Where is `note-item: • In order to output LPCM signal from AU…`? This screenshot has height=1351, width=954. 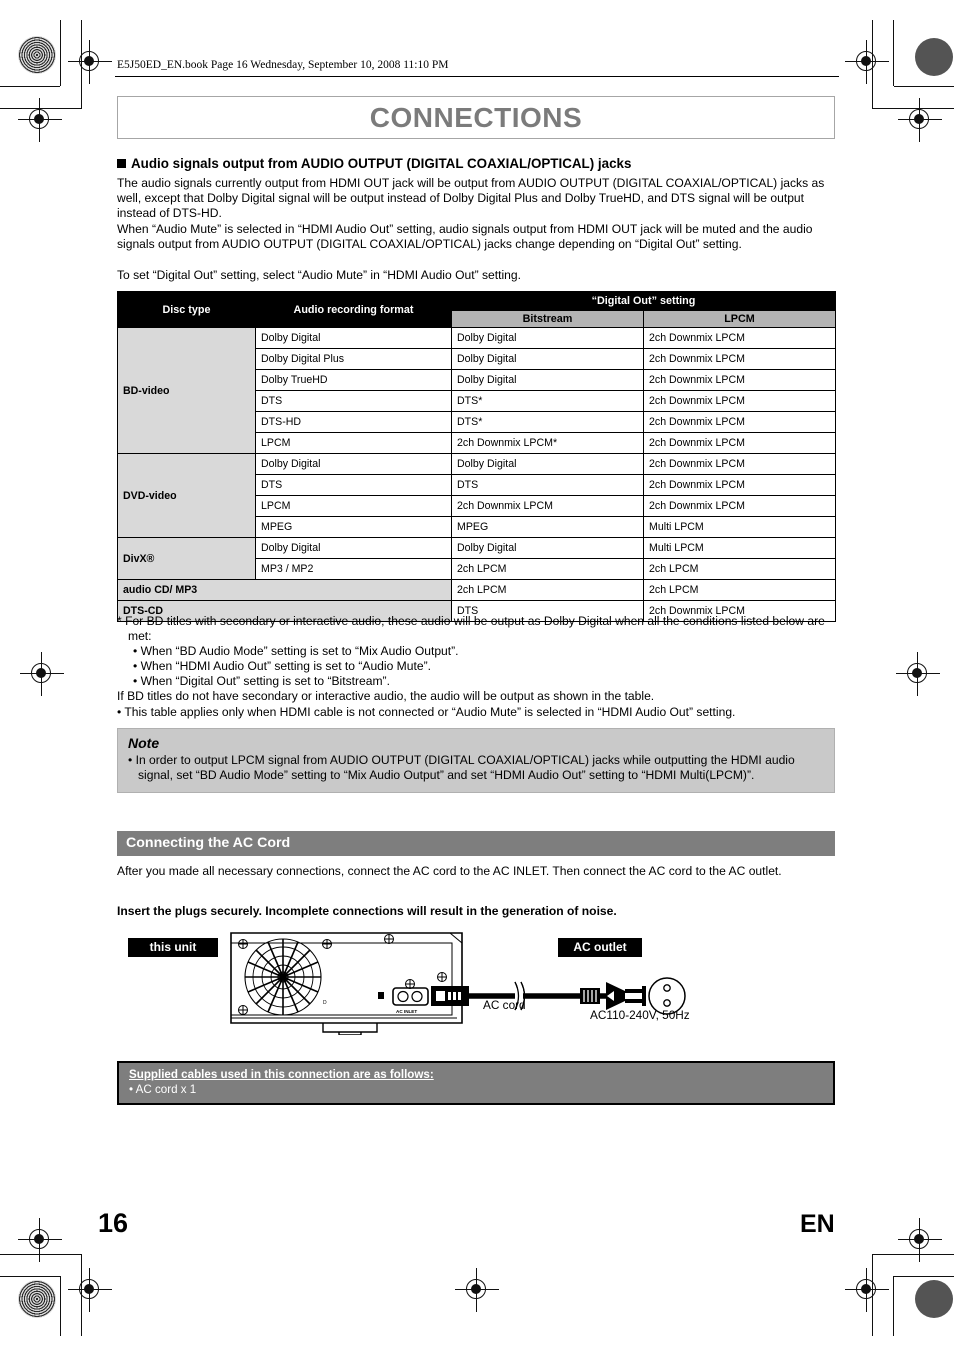 note-item: • In order to output LPCM signal from AU… is located at coordinates (461, 768).